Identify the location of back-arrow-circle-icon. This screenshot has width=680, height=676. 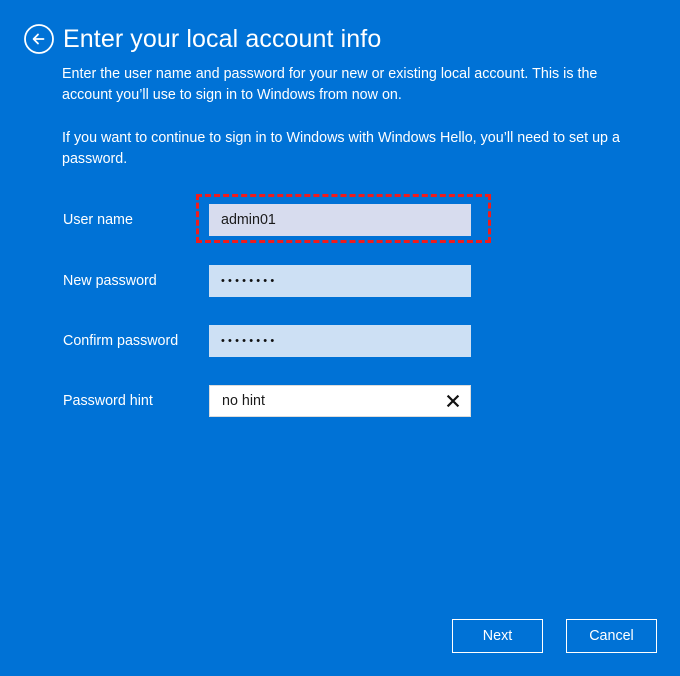
(39, 39).